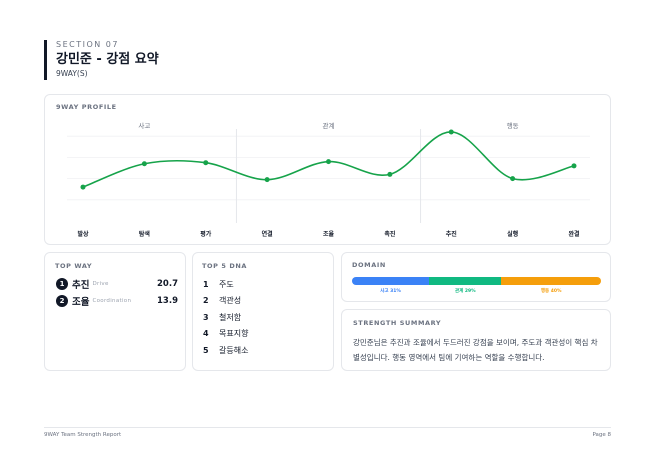 The height and width of the screenshot is (463, 655). I want to click on x-tick-label: 조율, so click(329, 234).